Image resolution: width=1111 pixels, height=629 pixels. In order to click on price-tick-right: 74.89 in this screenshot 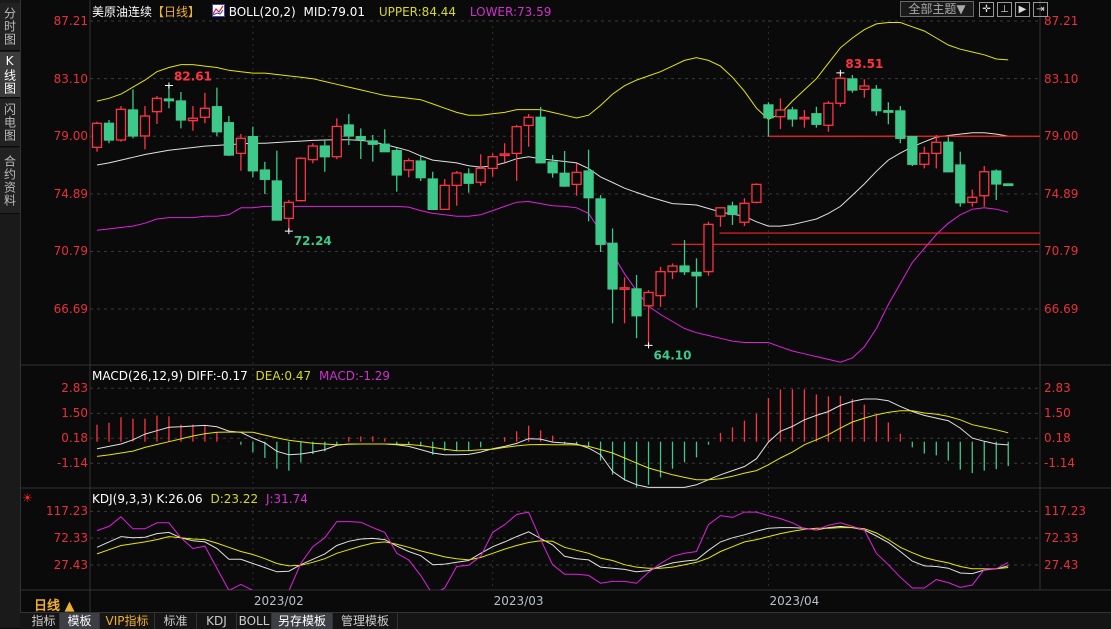, I will do `click(1061, 193)`.